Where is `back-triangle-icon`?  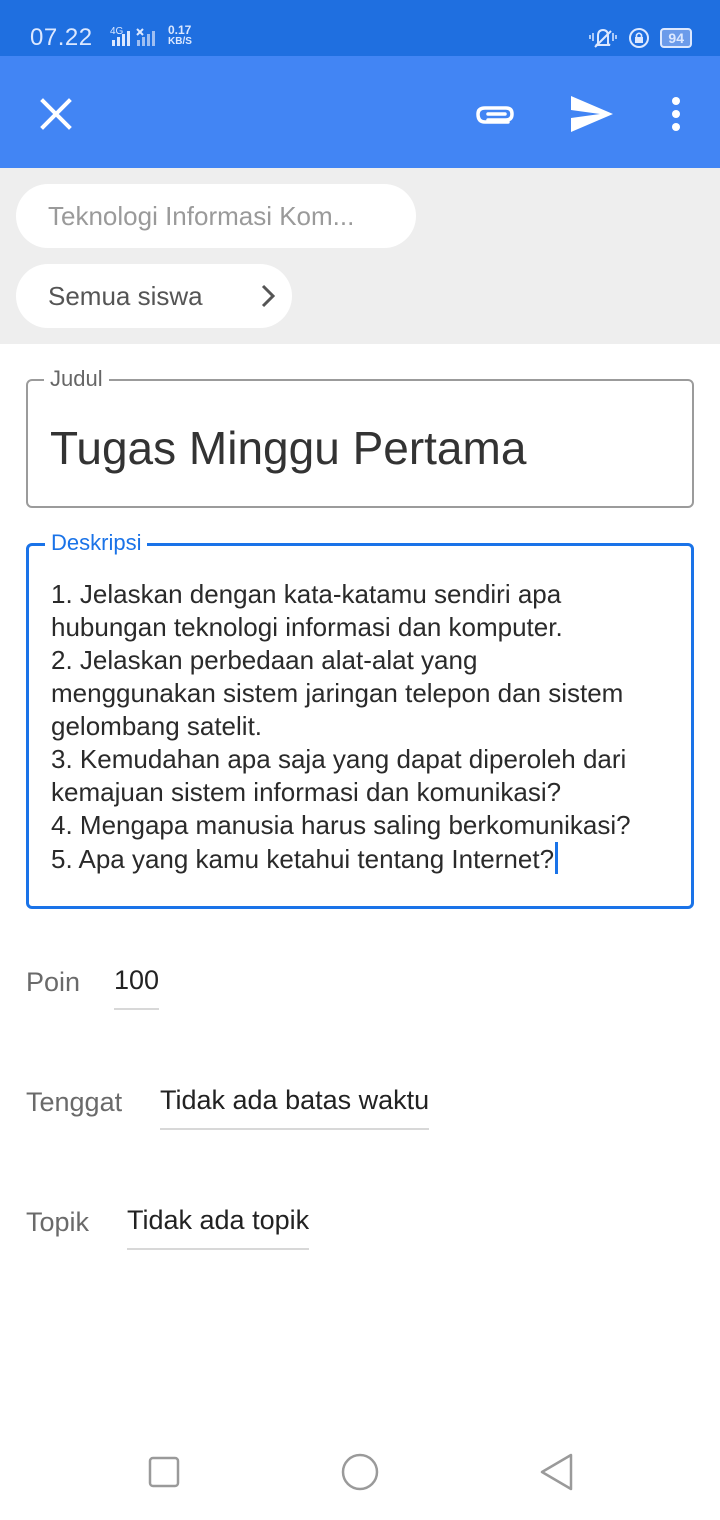
back-triangle-icon is located at coordinates (556, 1472).